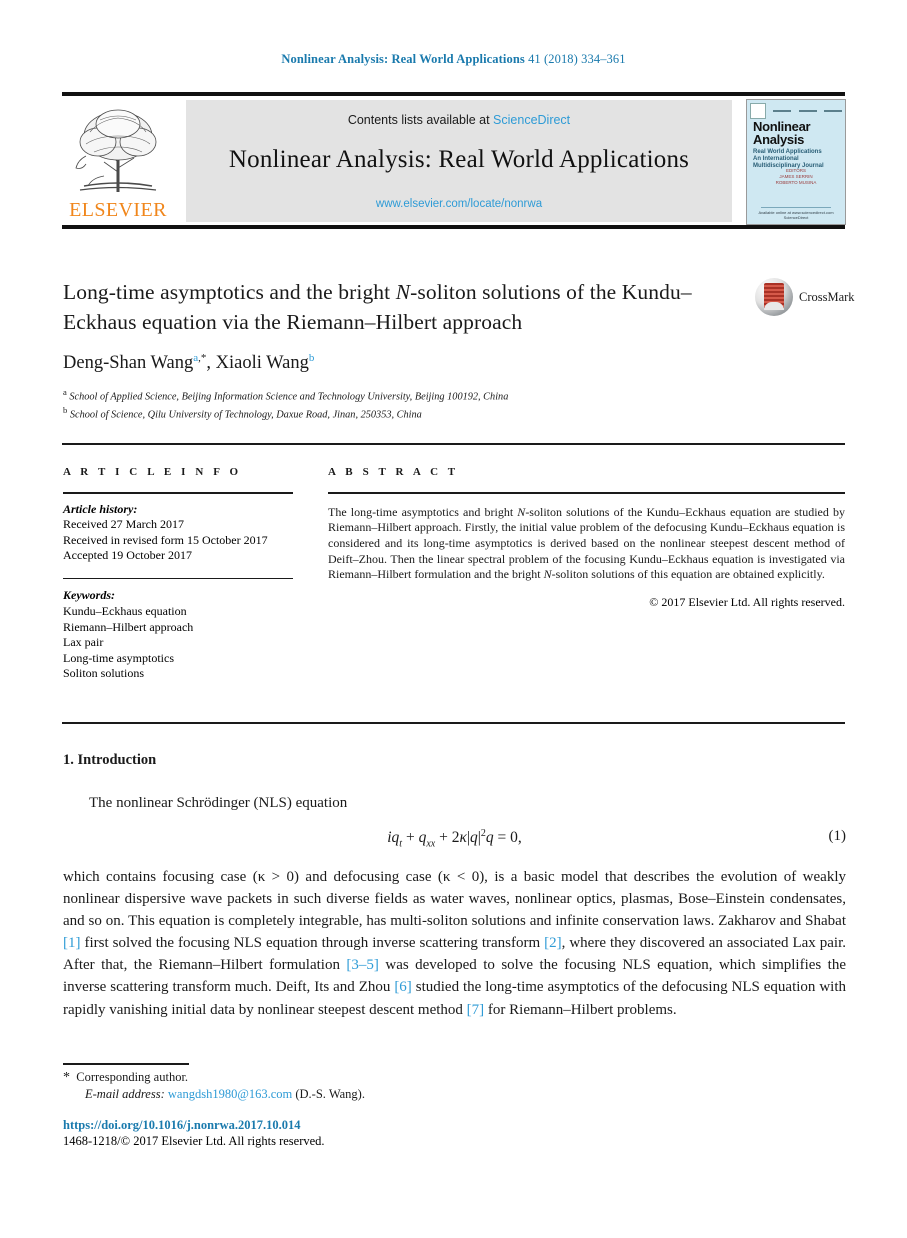 This screenshot has height=1238, width=907. Describe the element at coordinates (453, 227) in the screenshot. I see `masthead-rule-bottom` at that location.